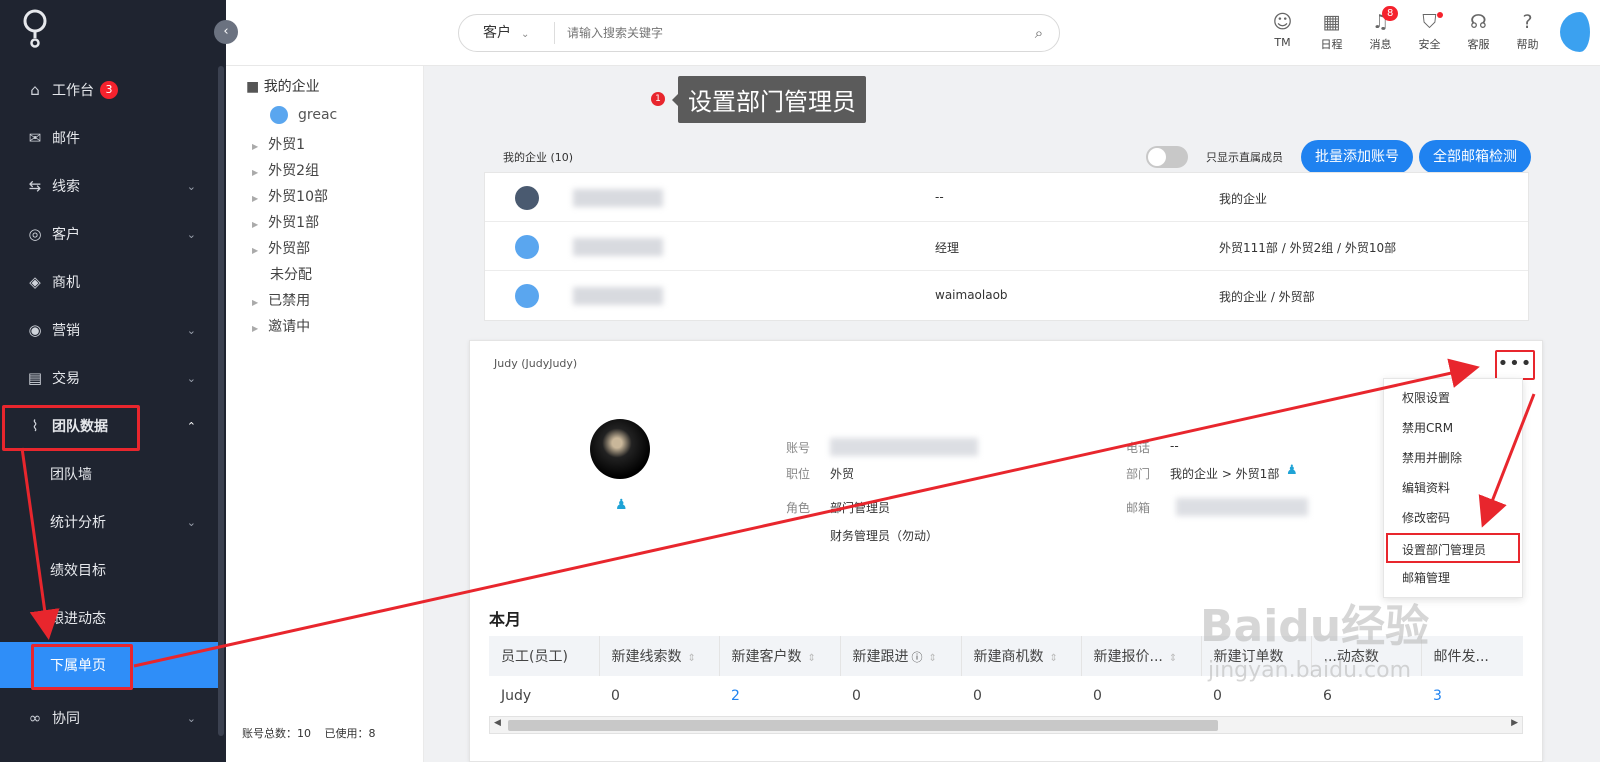  What do you see at coordinates (289, 301) in the screenshot?
I see `tree-node-label: 已禁用` at bounding box center [289, 301].